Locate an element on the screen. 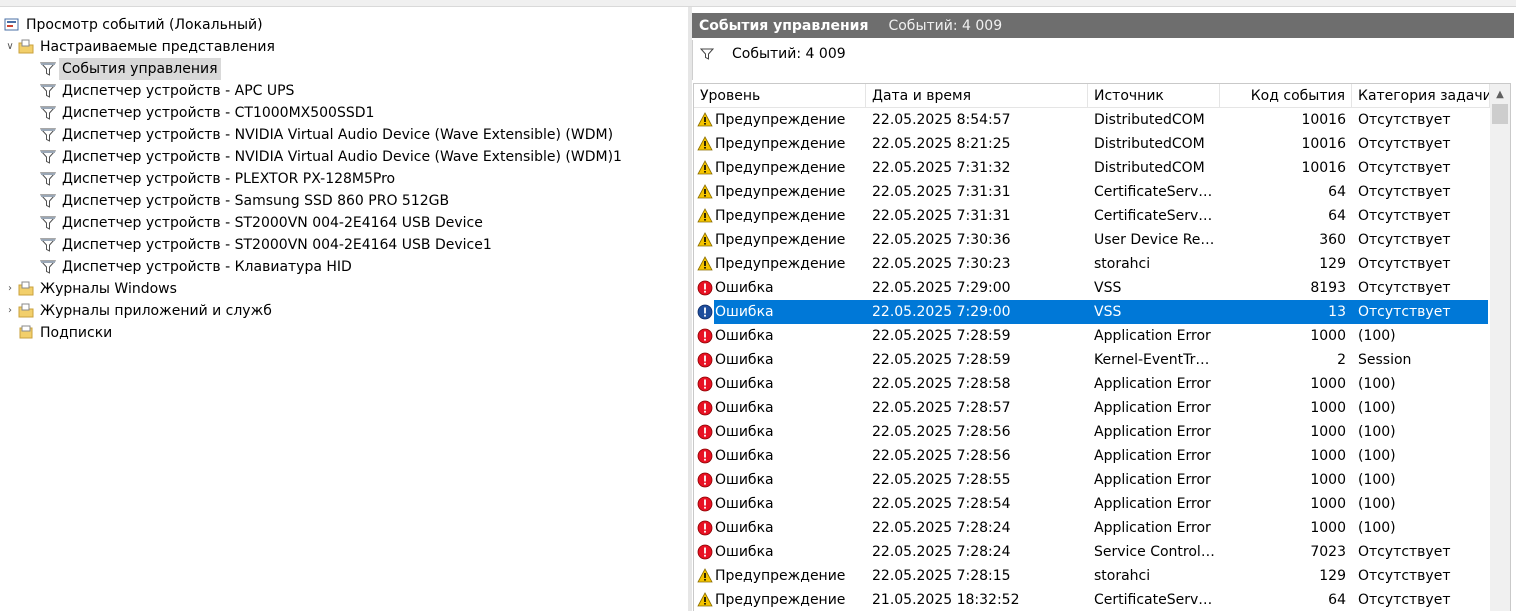  tree-item-app-logs: › Журналы приложений и служб is located at coordinates (139, 311).